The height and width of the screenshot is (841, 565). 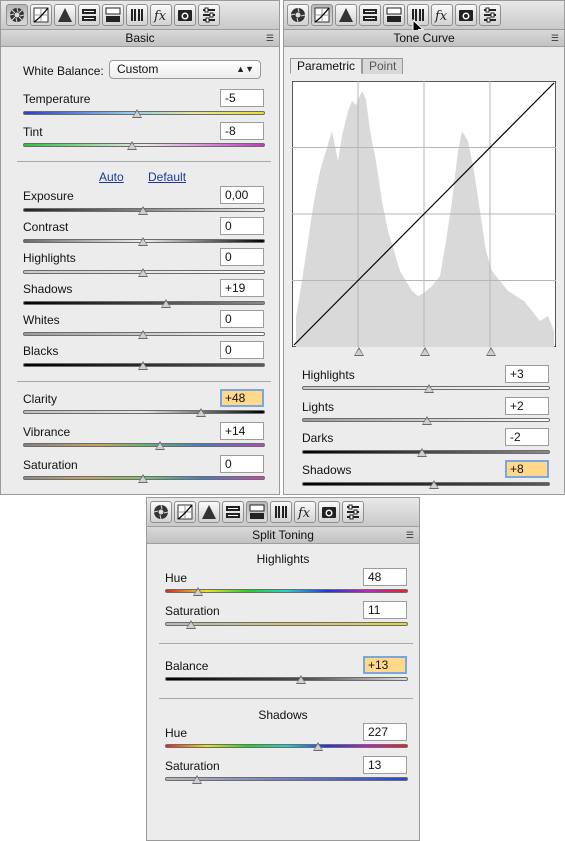 What do you see at coordinates (385, 665) in the screenshot?
I see `balance-field: +13` at bounding box center [385, 665].